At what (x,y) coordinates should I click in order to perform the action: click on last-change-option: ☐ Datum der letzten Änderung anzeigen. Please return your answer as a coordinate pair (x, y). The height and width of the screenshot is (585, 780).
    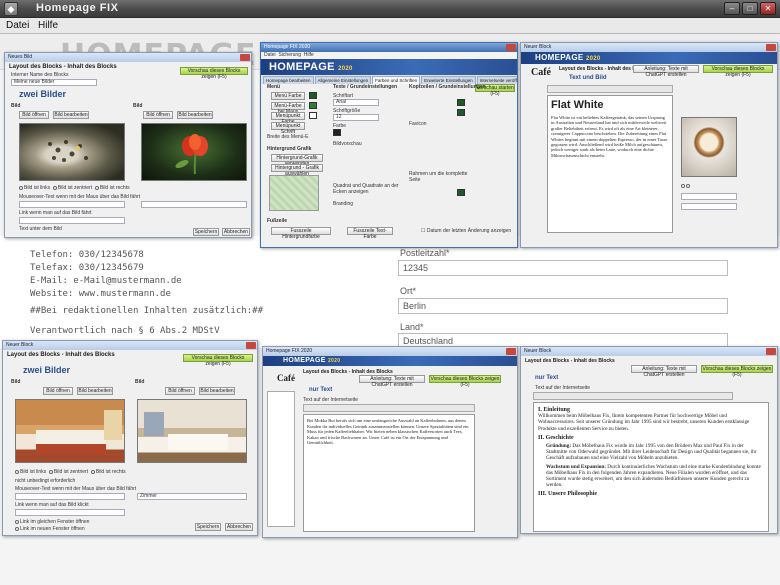
    Looking at the image, I should click on (466, 231).